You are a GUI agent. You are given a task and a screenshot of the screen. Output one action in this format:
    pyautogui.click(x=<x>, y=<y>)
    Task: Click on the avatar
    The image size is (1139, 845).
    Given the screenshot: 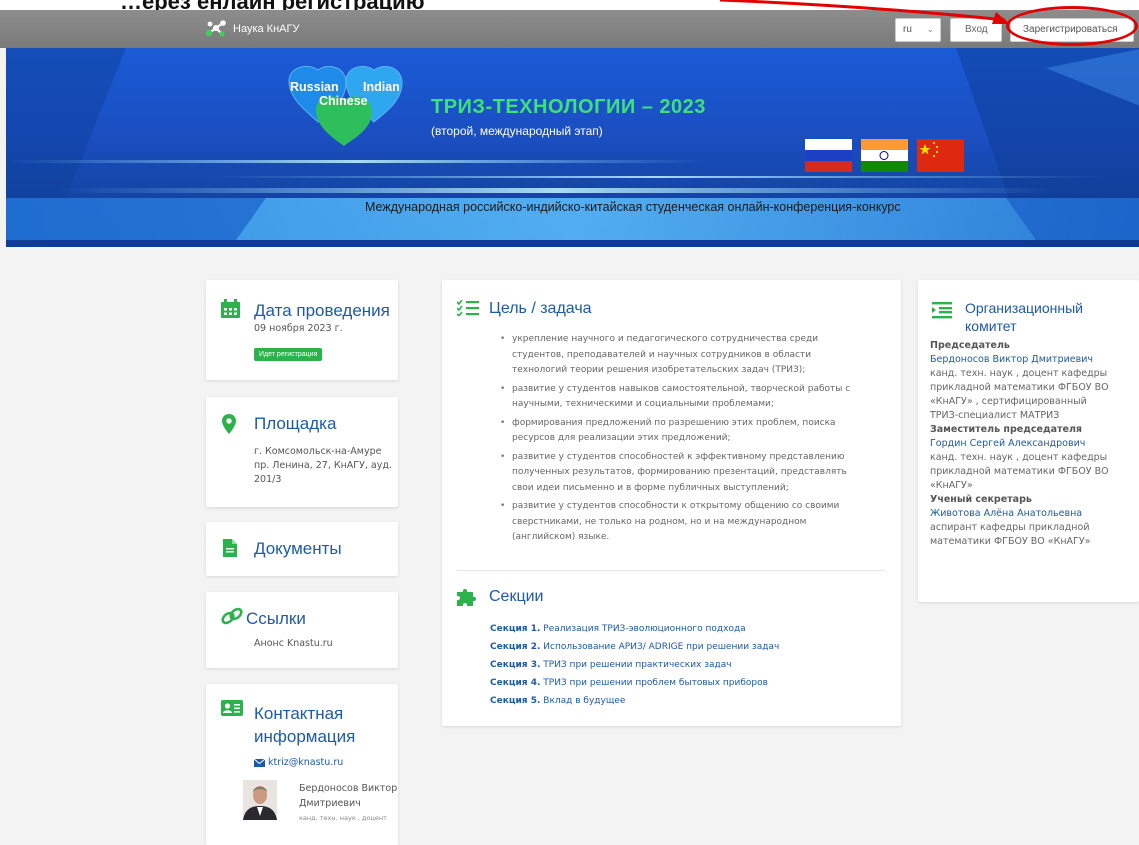 What is the action you would take?
    pyautogui.click(x=260, y=800)
    